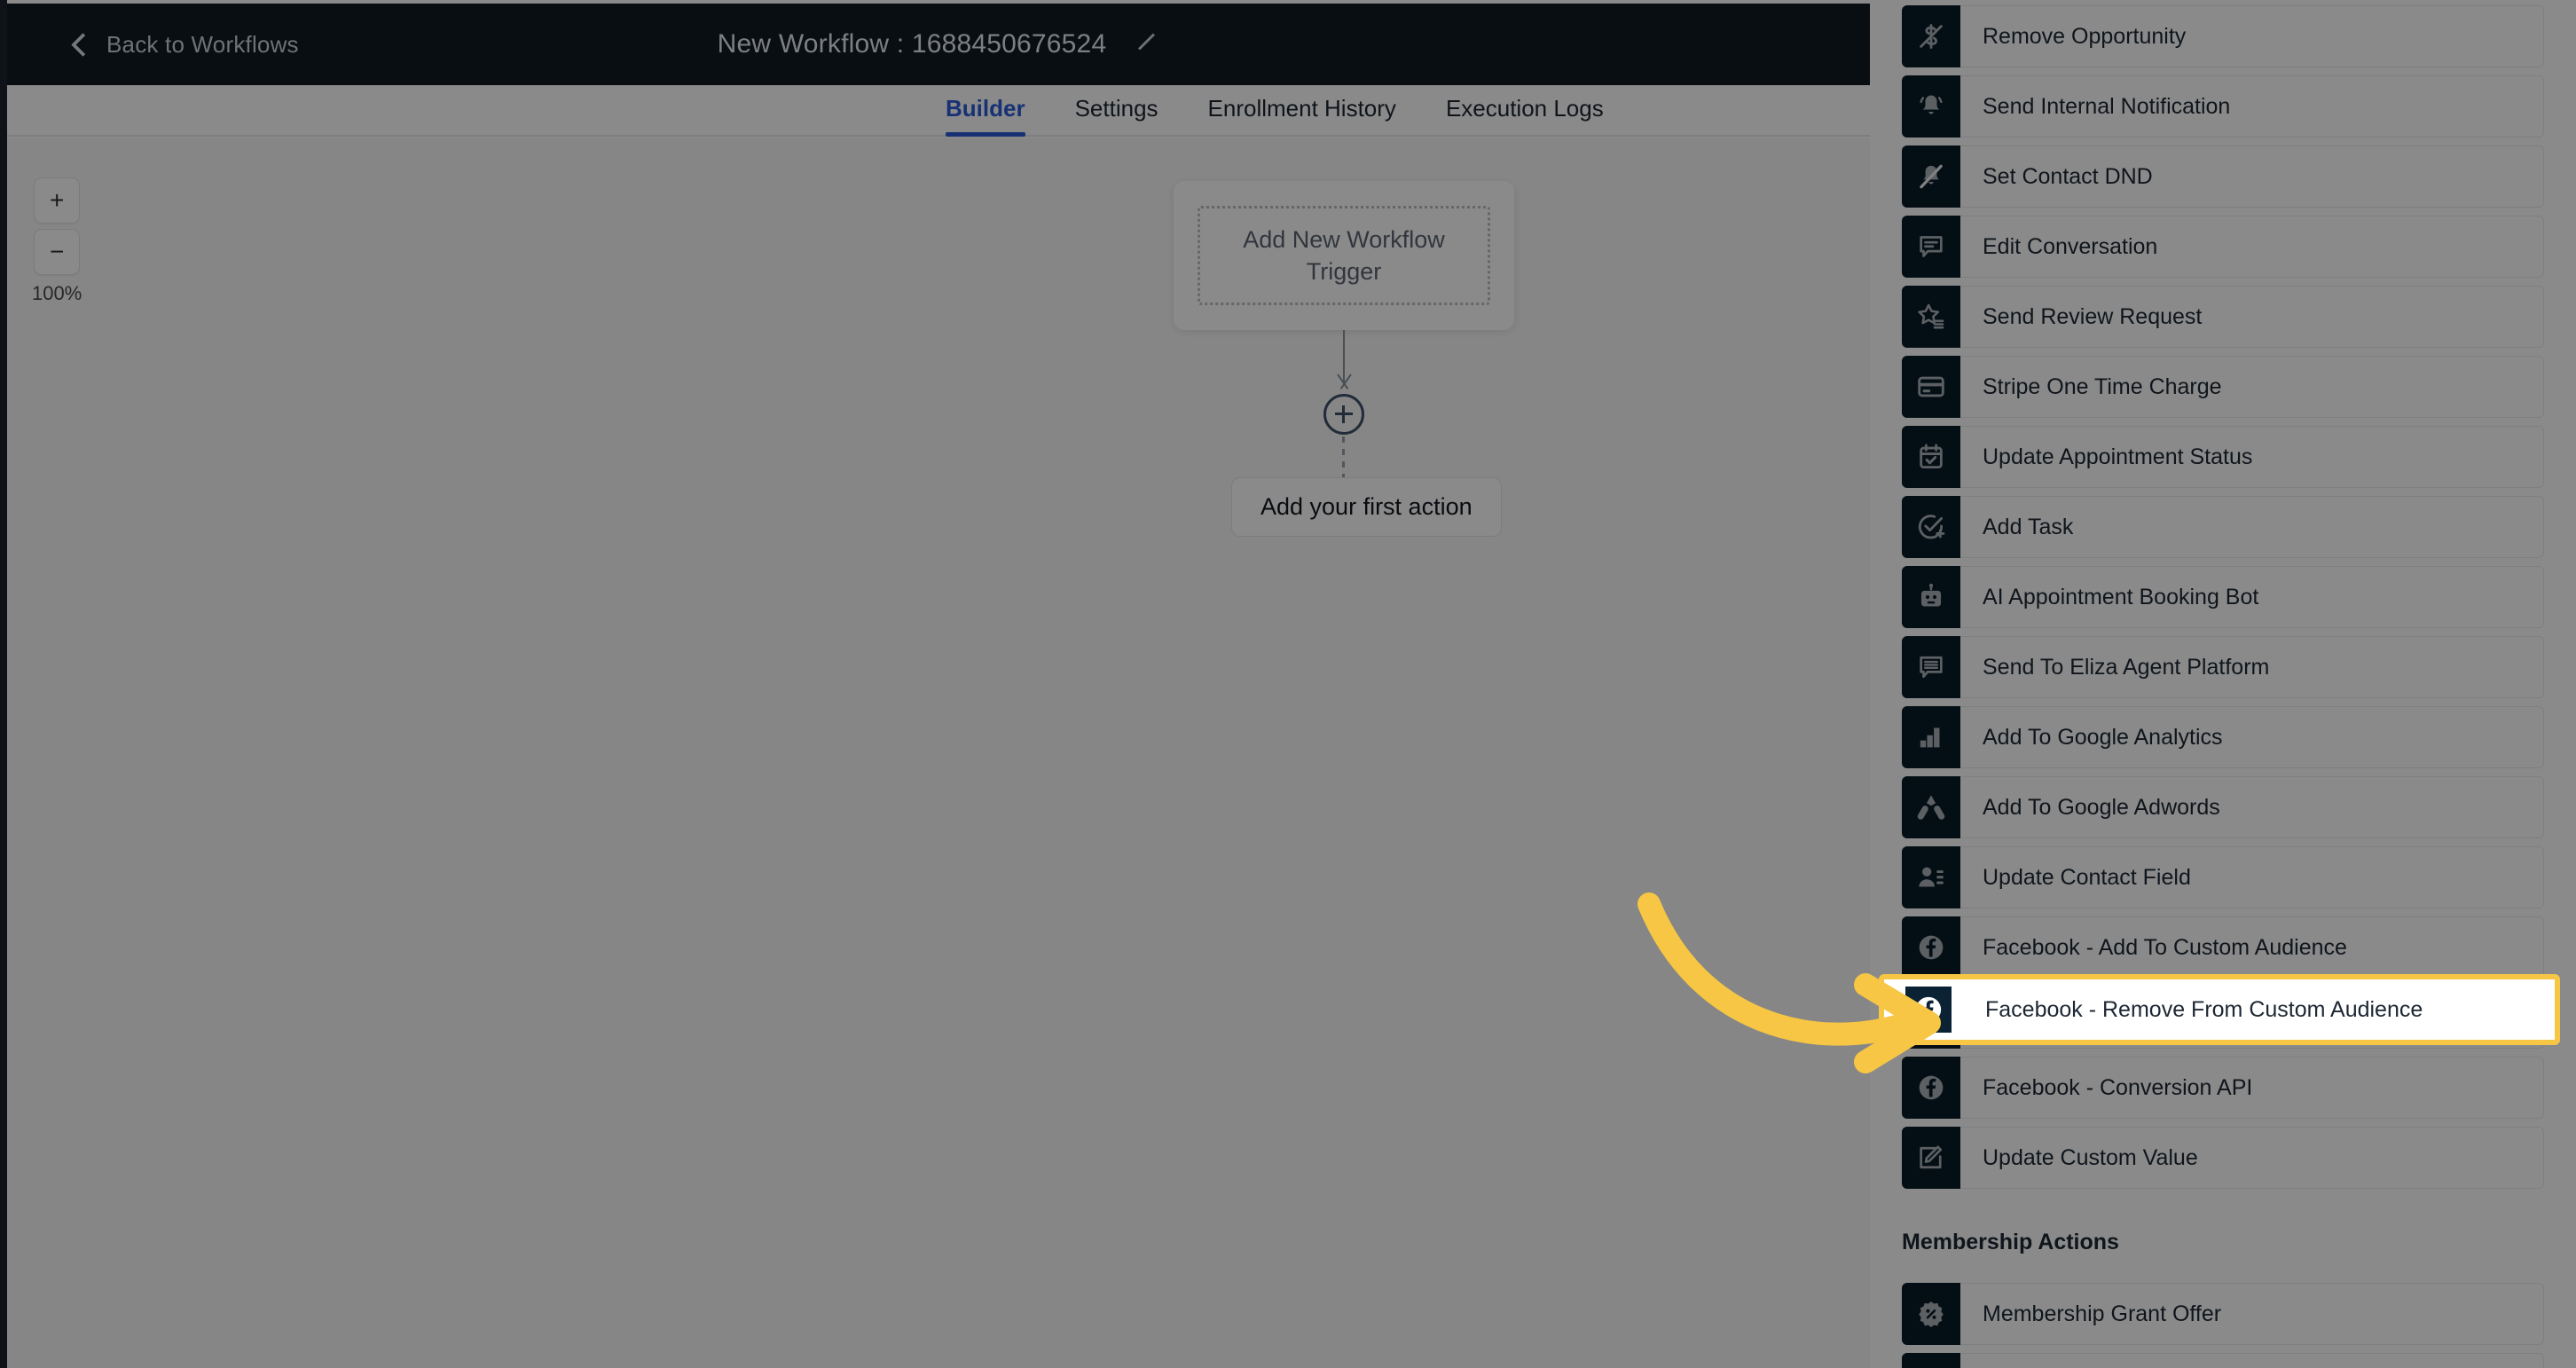 The width and height of the screenshot is (2576, 1368). What do you see at coordinates (1147, 44) in the screenshot?
I see `pencil-icon` at bounding box center [1147, 44].